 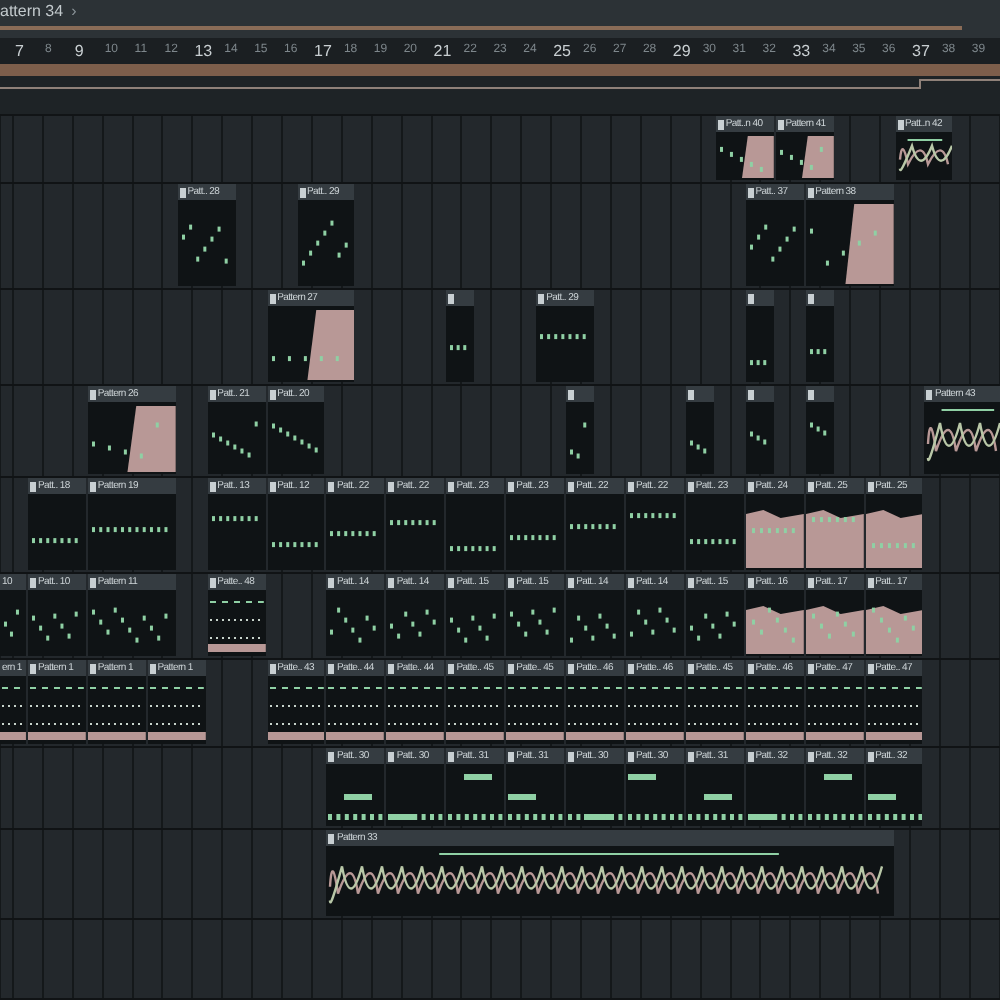 I want to click on chevron-icon: ›, so click(x=74, y=12).